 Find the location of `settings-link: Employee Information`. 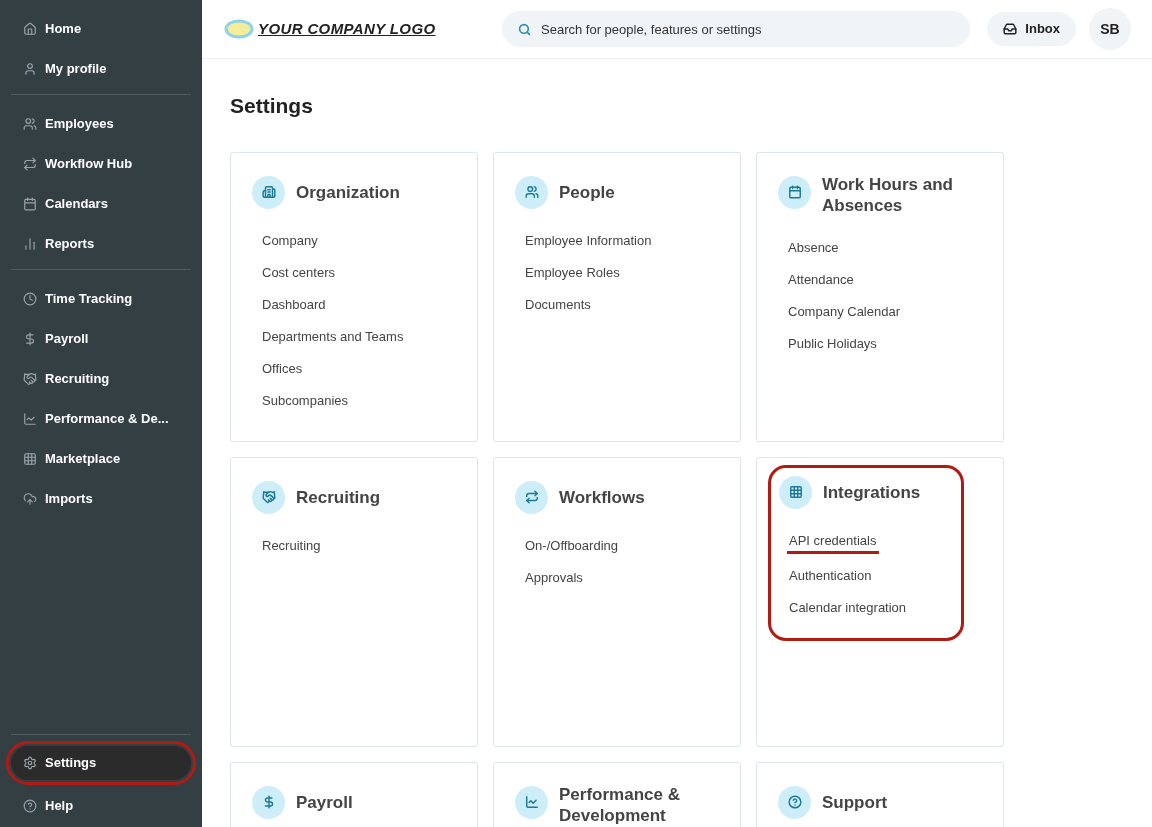

settings-link: Employee Information is located at coordinates (588, 240).